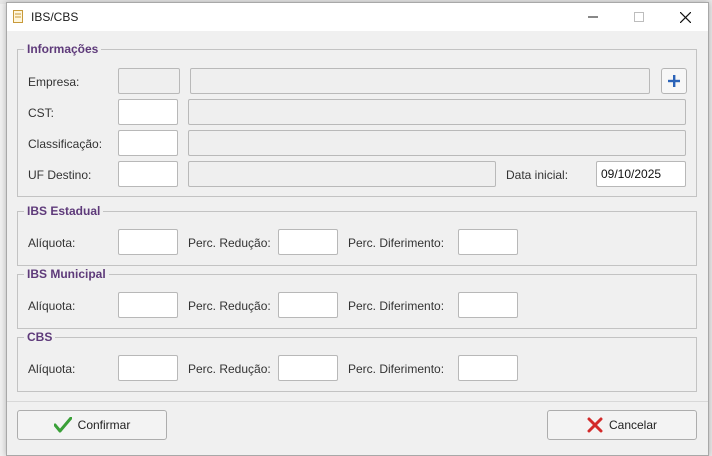  Describe the element at coordinates (420, 81) in the screenshot. I see `empresa-name-field` at that location.